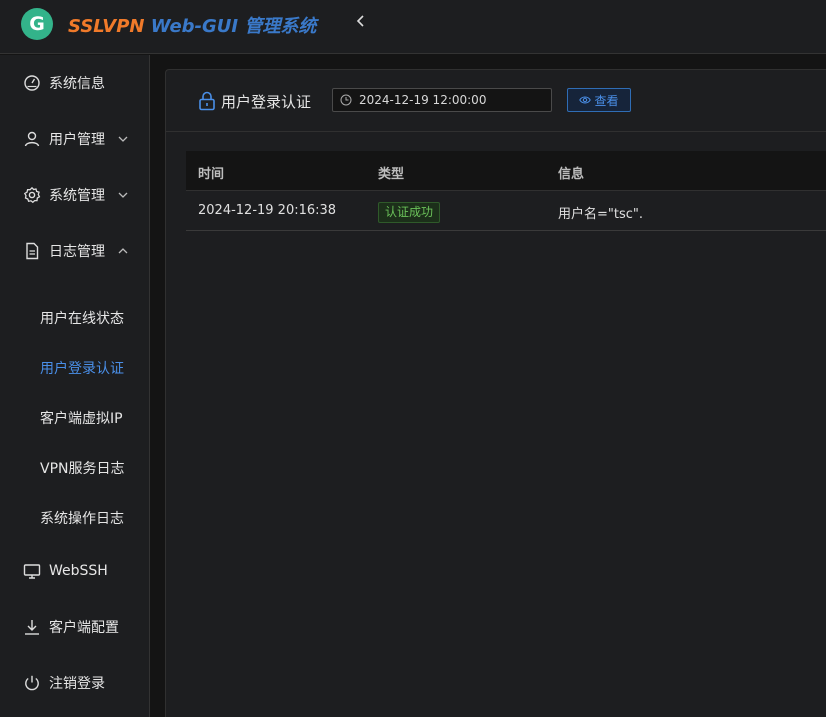  Describe the element at coordinates (81, 419) in the screenshot. I see `sidebar-subitem-label: 客户端虚拟IP` at that location.